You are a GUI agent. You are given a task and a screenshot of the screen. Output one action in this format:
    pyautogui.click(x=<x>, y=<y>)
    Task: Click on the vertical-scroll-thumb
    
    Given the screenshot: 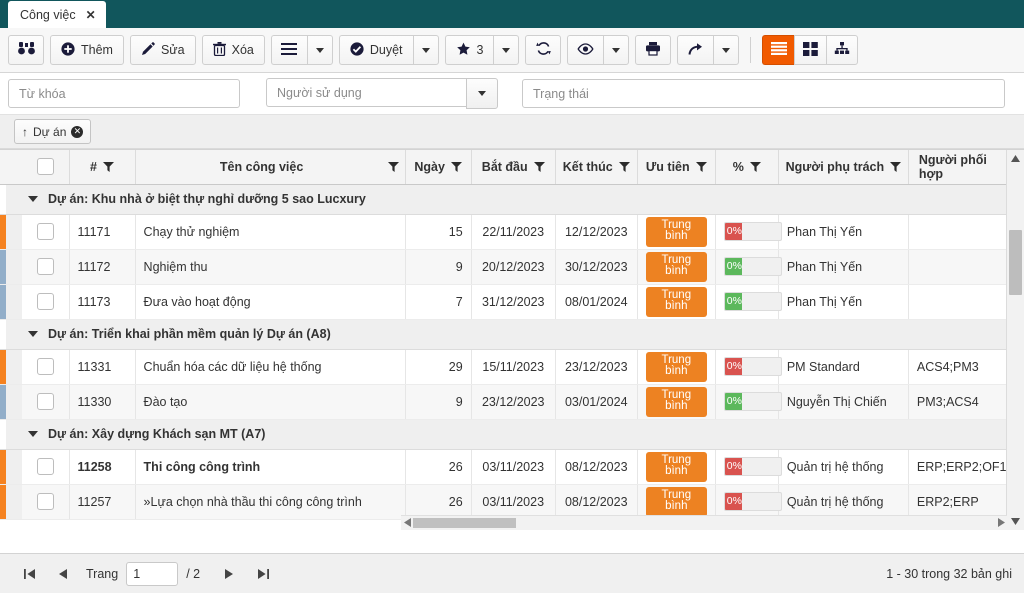 What is the action you would take?
    pyautogui.click(x=1015, y=262)
    